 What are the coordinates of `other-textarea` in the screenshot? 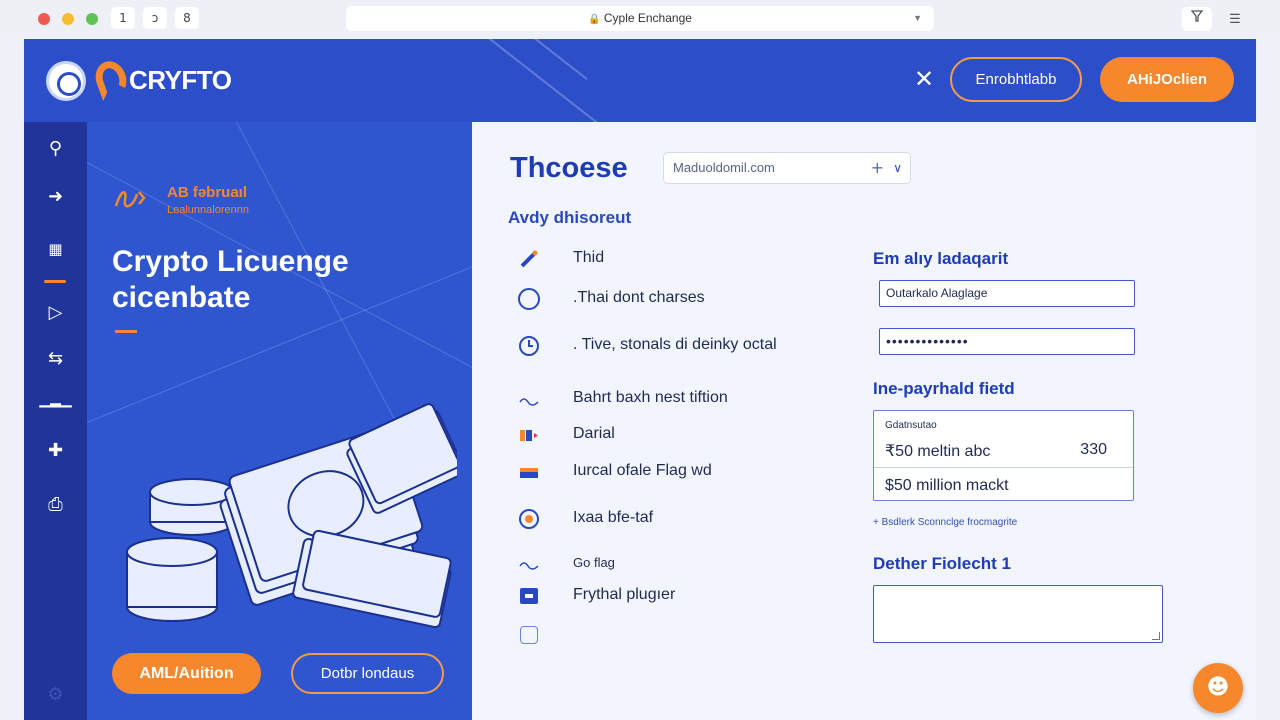 It's located at (1018, 614).